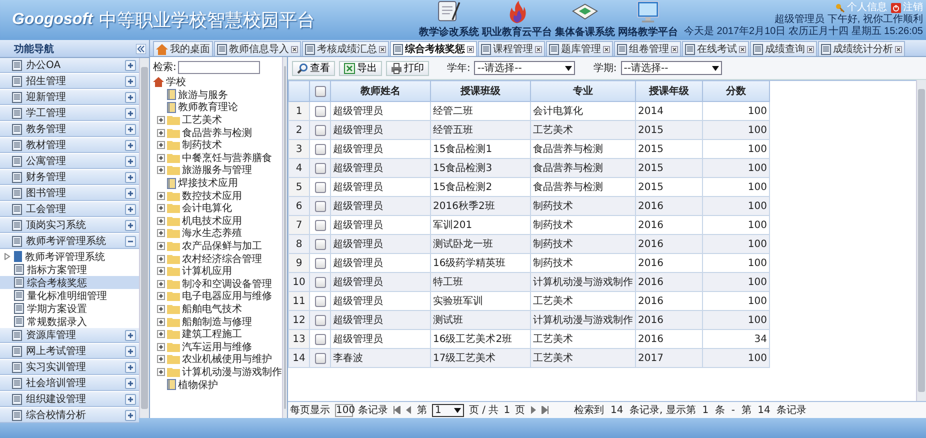 This screenshot has width=926, height=438. What do you see at coordinates (217, 284) in the screenshot?
I see `tree-node: 制冷和空调设备管理` at bounding box center [217, 284].